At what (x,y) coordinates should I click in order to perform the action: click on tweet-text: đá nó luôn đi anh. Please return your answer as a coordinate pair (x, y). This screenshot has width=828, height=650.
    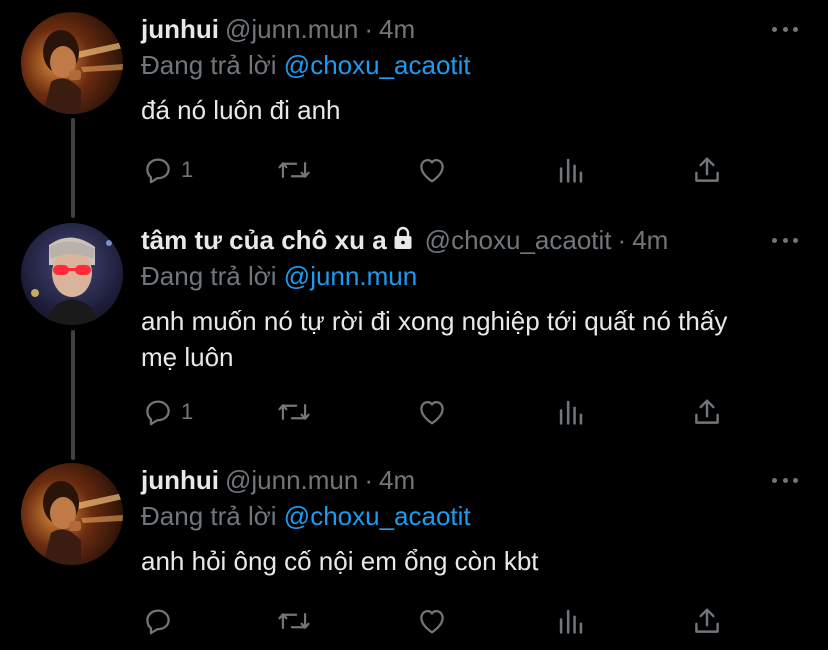
    Looking at the image, I should click on (241, 110).